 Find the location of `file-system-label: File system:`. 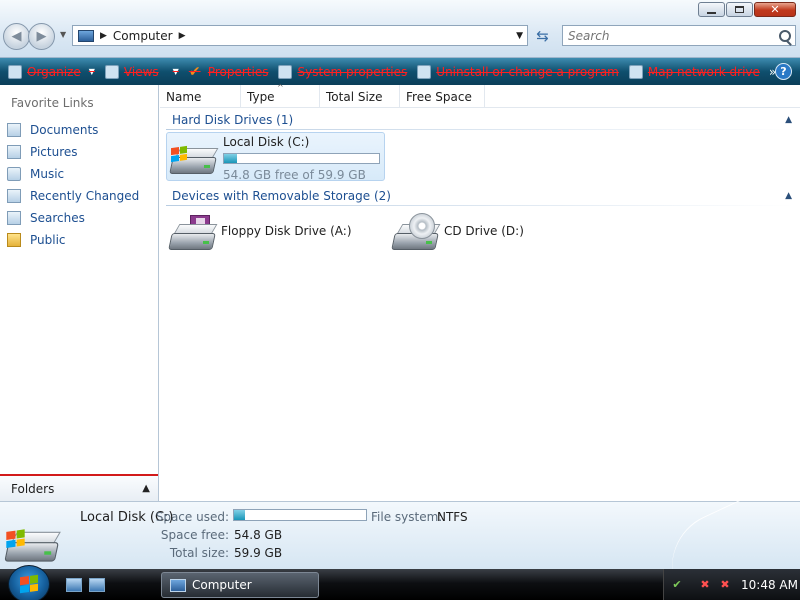

file-system-label: File system: is located at coordinates (407, 517).